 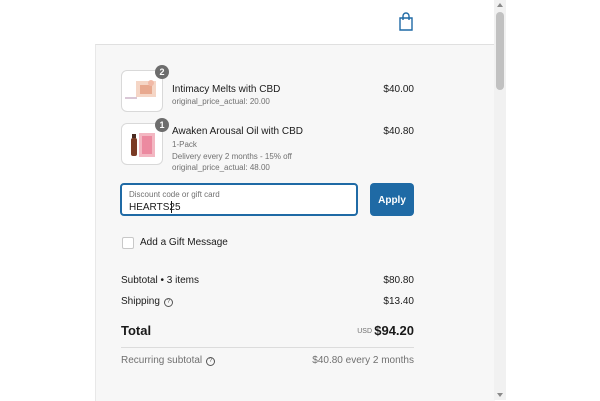 I want to click on subscription-info: Delivery every 2 months - 15% off, so click(x=232, y=156).